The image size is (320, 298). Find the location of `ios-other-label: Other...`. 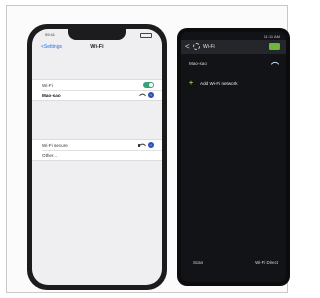

ios-other-label: Other... is located at coordinates (50, 155).